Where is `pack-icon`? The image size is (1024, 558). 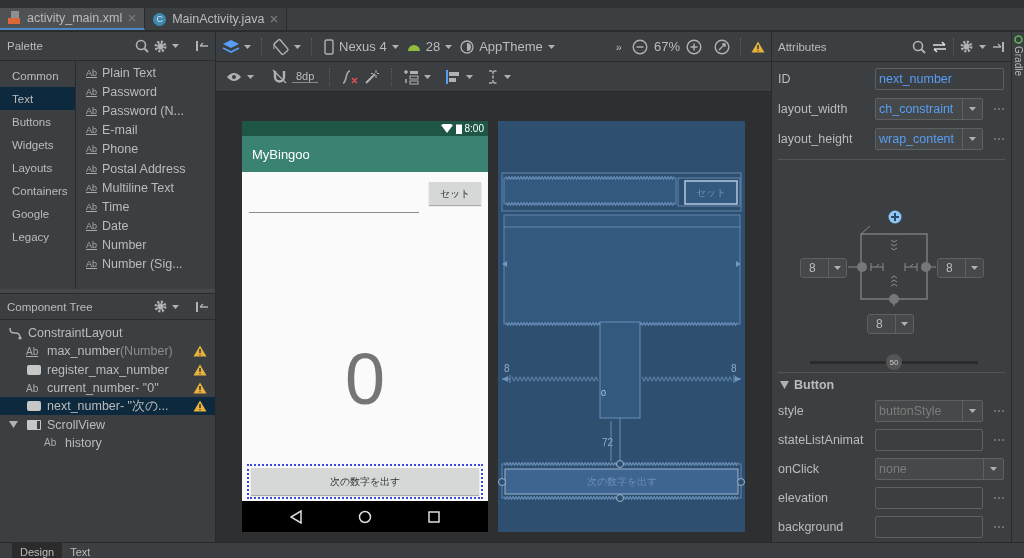
pack-icon is located at coordinates (411, 76).